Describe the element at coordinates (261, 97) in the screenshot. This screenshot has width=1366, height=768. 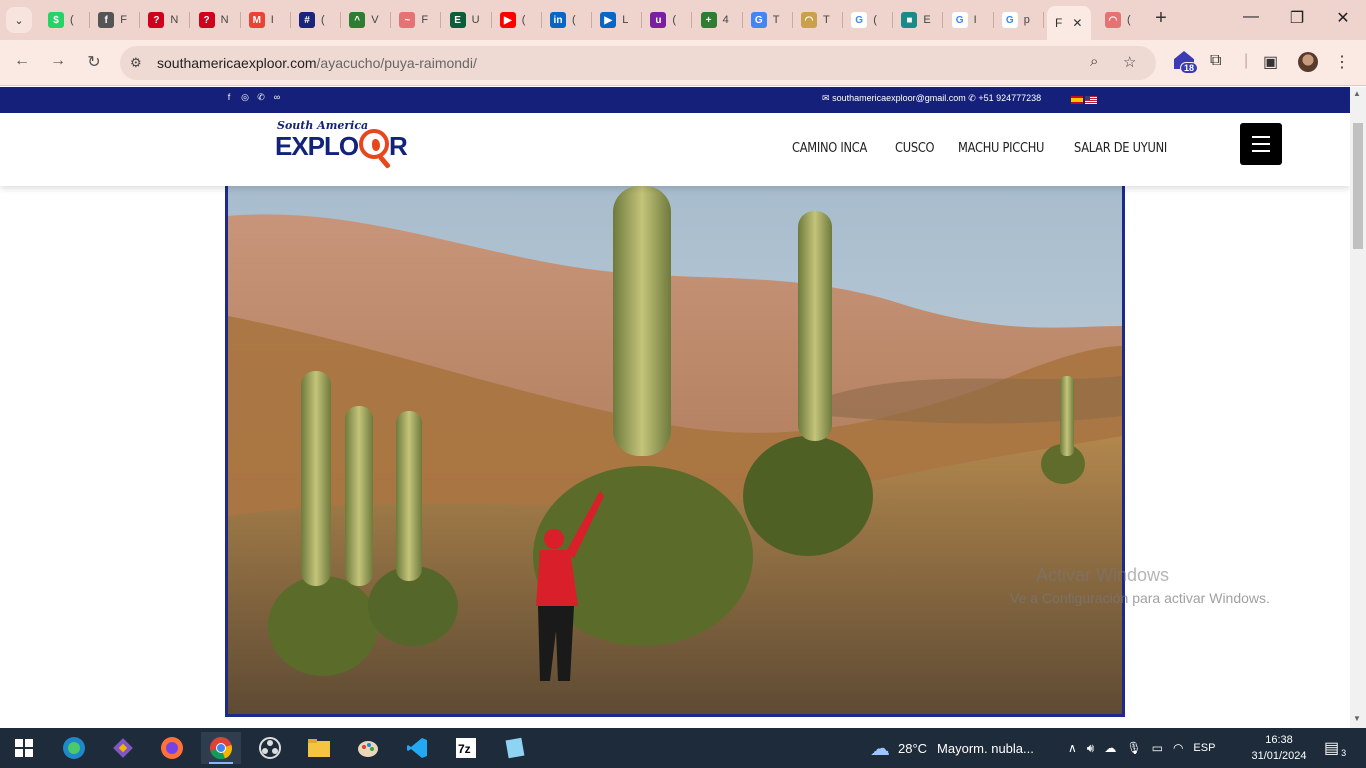
I see `whatsapp-icon: ✆` at that location.